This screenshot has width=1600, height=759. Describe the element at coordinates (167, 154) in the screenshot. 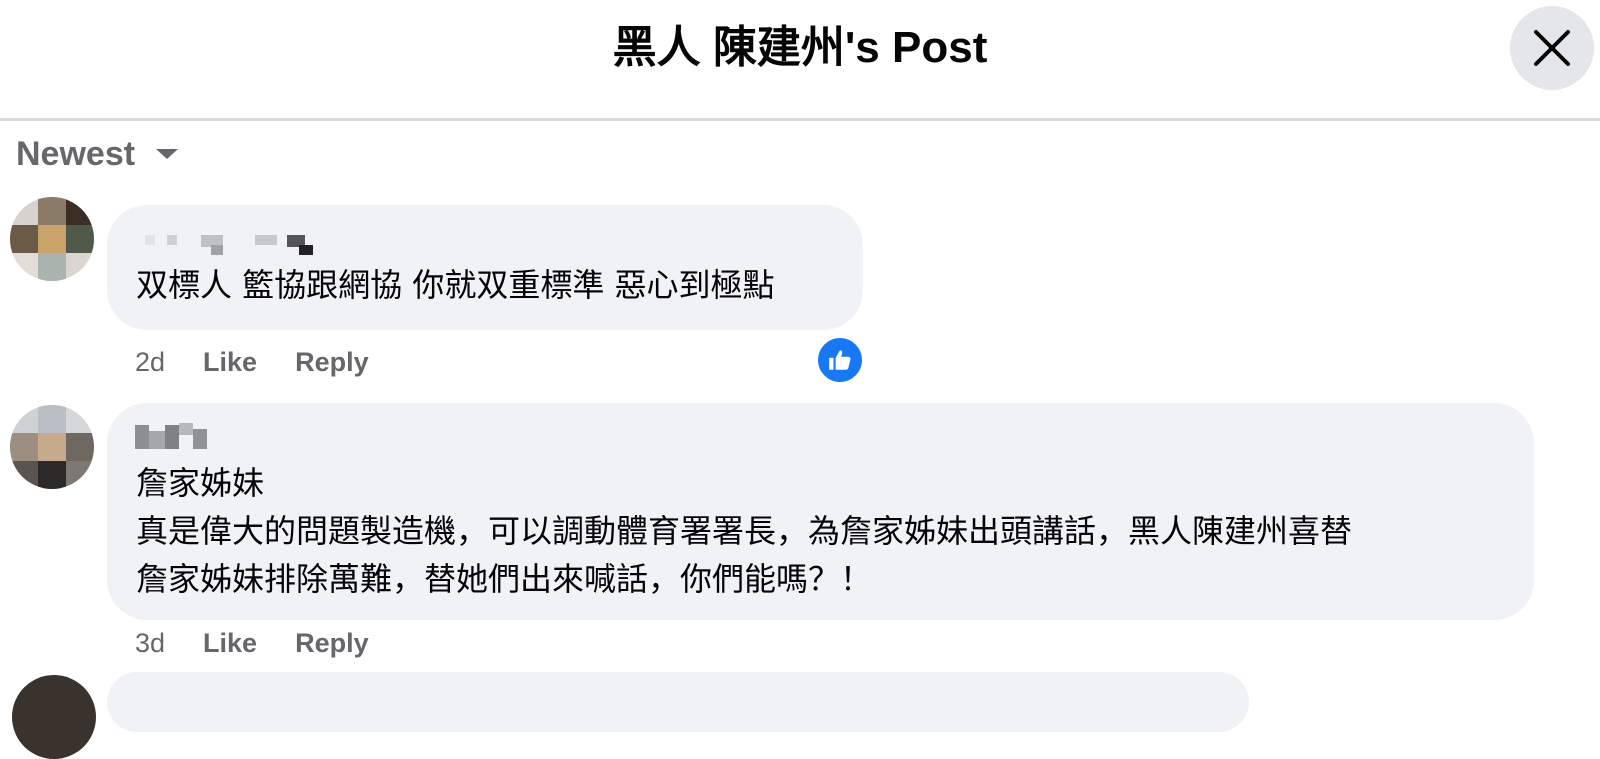

I see `caret-down-icon` at that location.